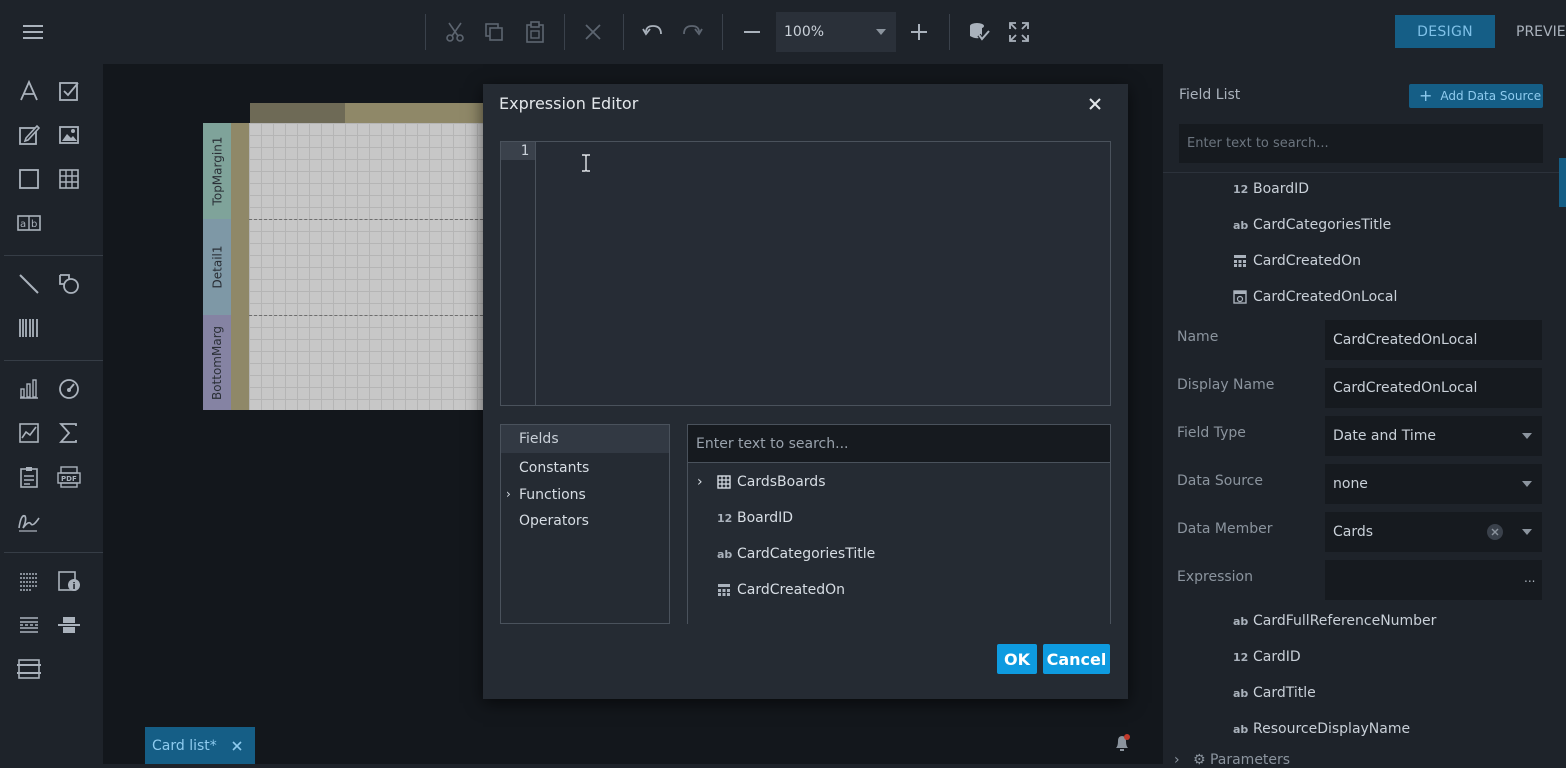  I want to click on report-page, so click(366, 266).